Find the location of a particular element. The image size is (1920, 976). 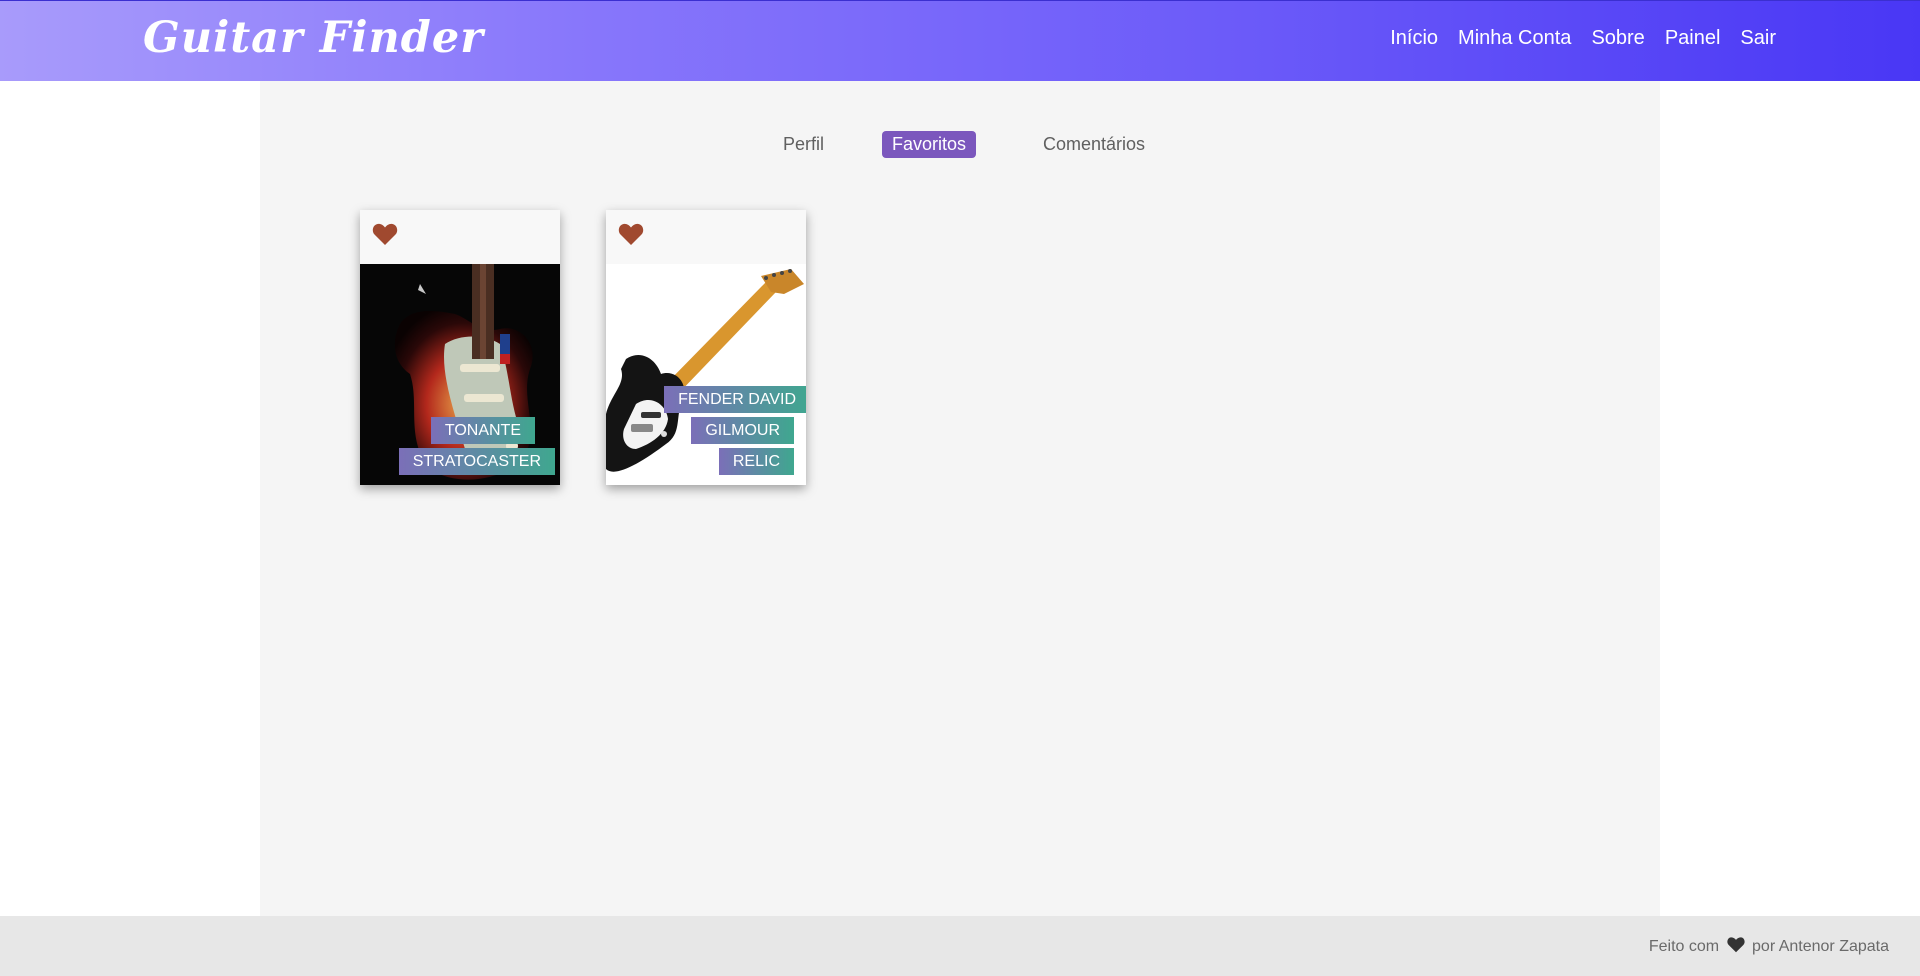

footer-prefix: Feito com is located at coordinates (1684, 946).